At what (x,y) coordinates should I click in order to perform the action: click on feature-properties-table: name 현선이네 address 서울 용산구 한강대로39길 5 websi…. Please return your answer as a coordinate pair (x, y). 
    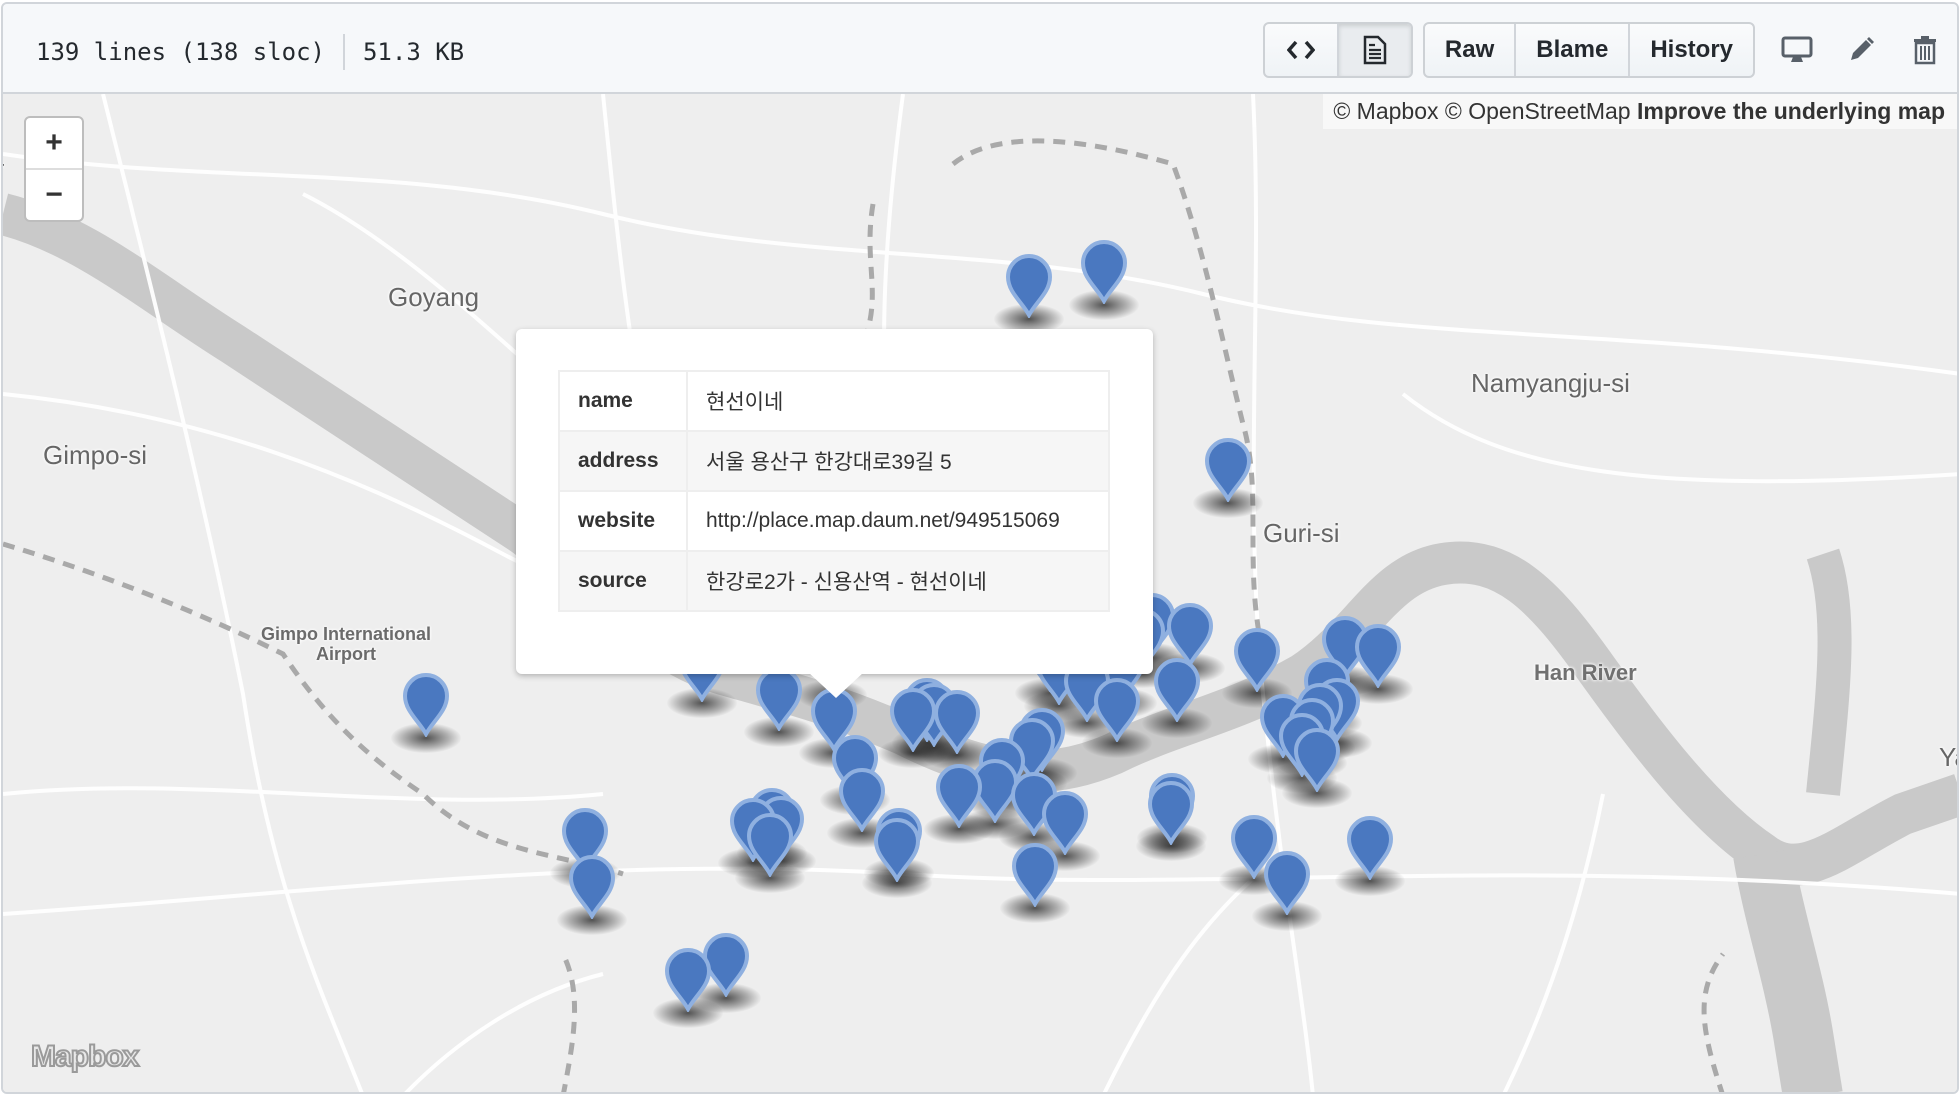
    Looking at the image, I should click on (834, 491).